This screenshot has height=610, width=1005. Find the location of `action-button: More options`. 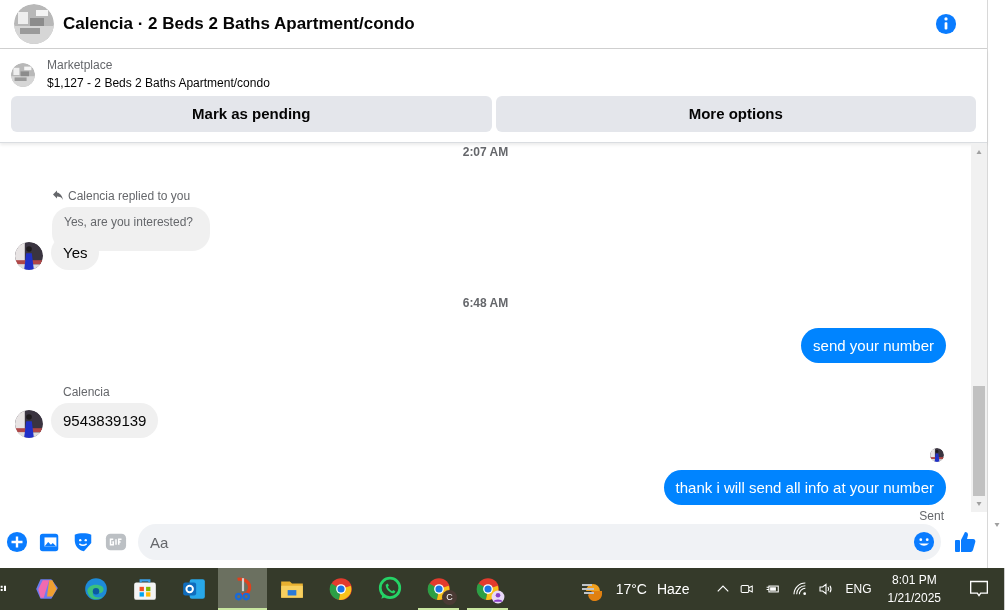

action-button: More options is located at coordinates (735, 114).